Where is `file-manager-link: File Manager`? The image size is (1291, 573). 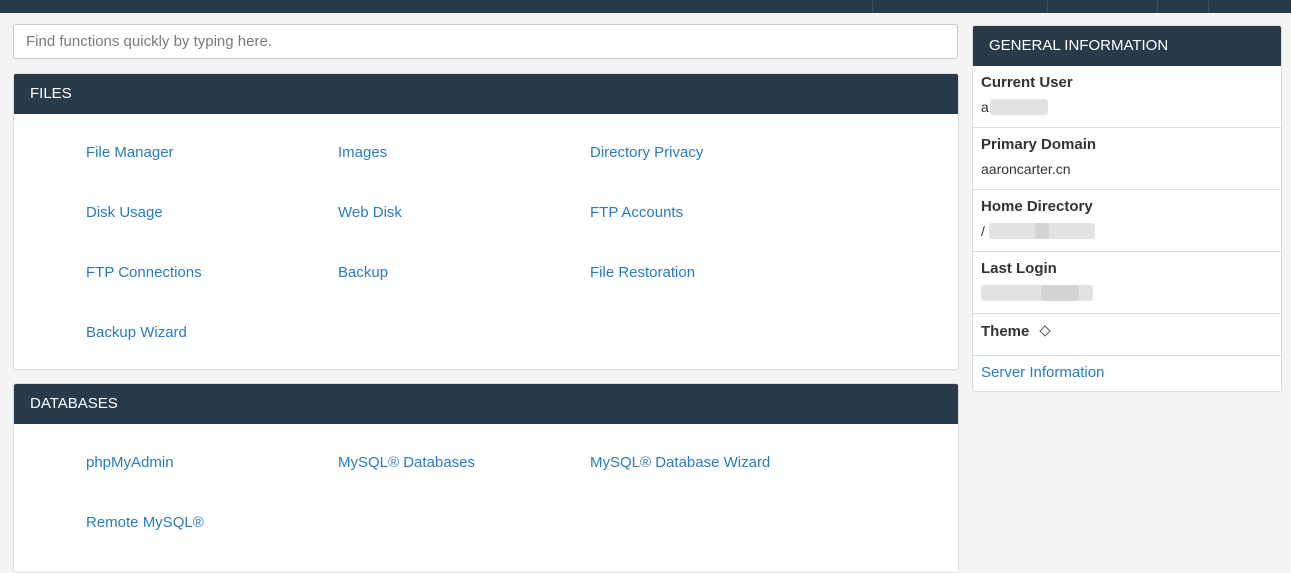 file-manager-link: File Manager is located at coordinates (130, 152).